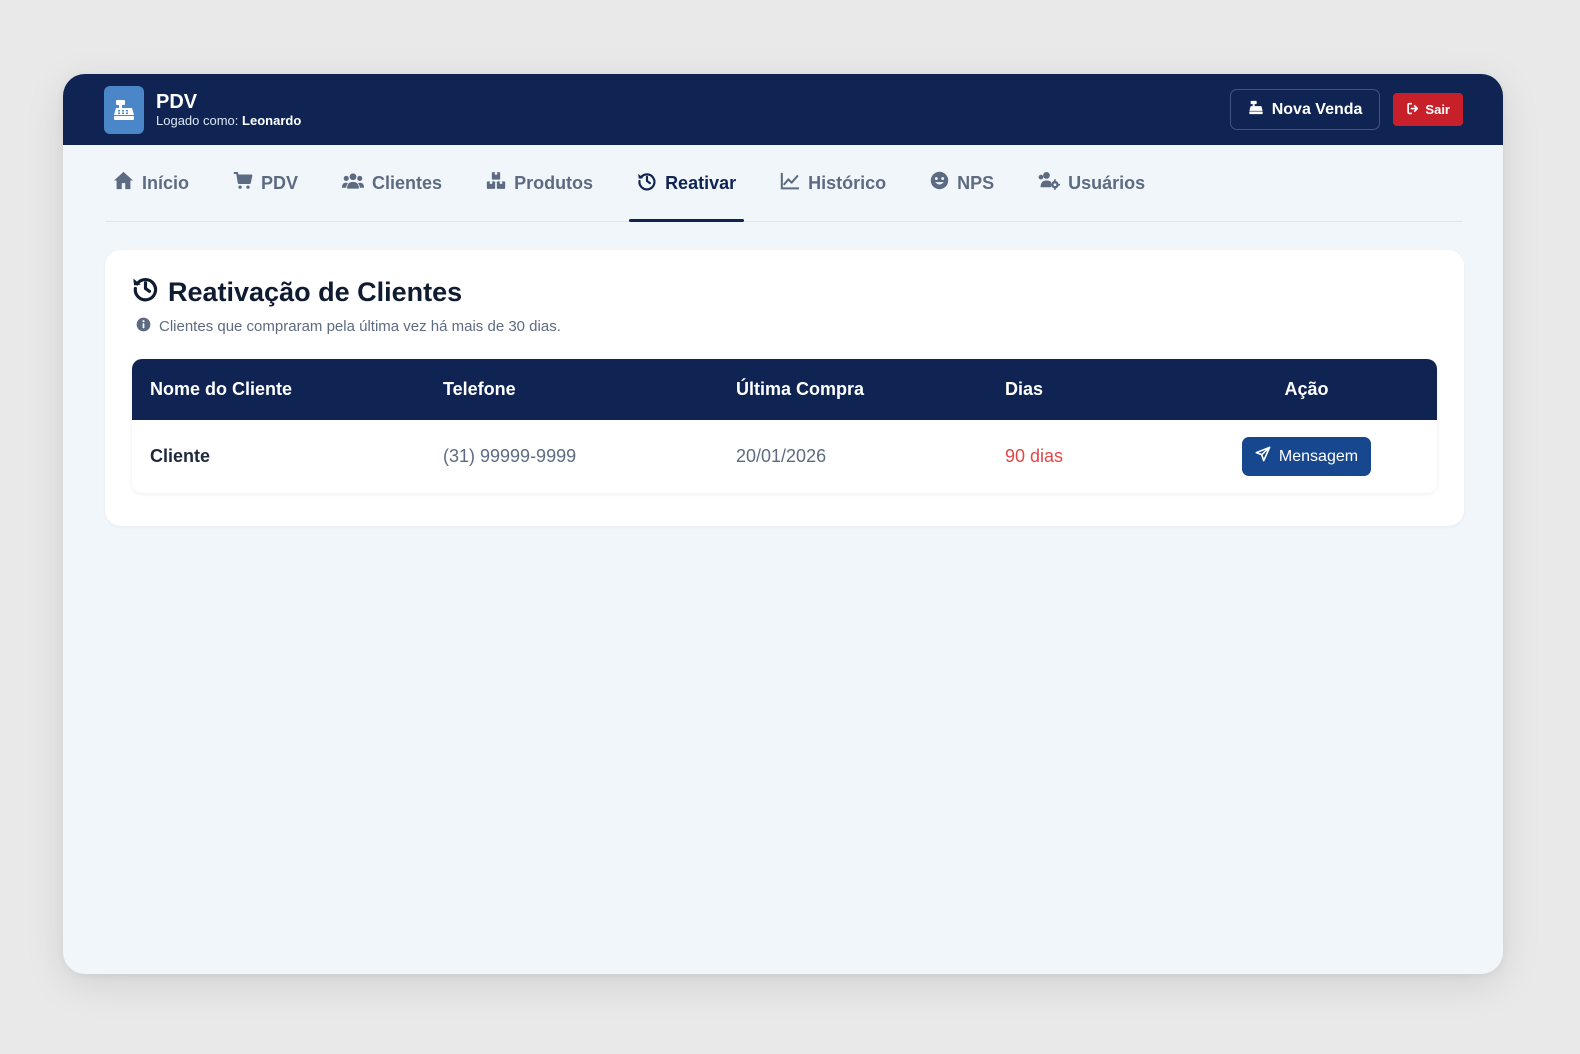 The width and height of the screenshot is (1580, 1054). I want to click on tab-produtos: Produtos, so click(539, 183).